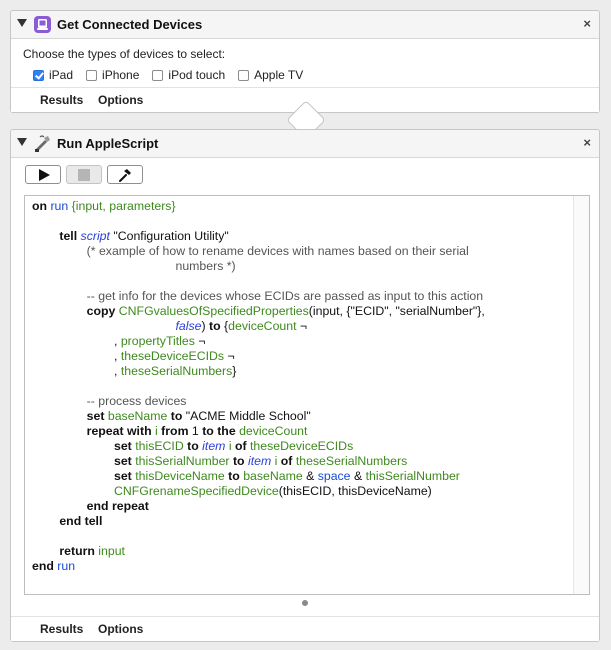 The width and height of the screenshot is (611, 650). What do you see at coordinates (176, 371) in the screenshot?
I see `var: theseSerialNumbers` at bounding box center [176, 371].